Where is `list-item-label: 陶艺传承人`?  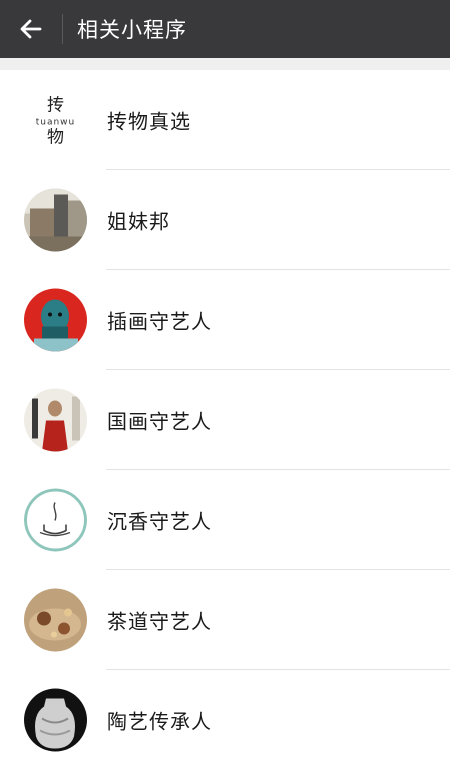
list-item-label: 陶艺传承人 is located at coordinates (159, 721).